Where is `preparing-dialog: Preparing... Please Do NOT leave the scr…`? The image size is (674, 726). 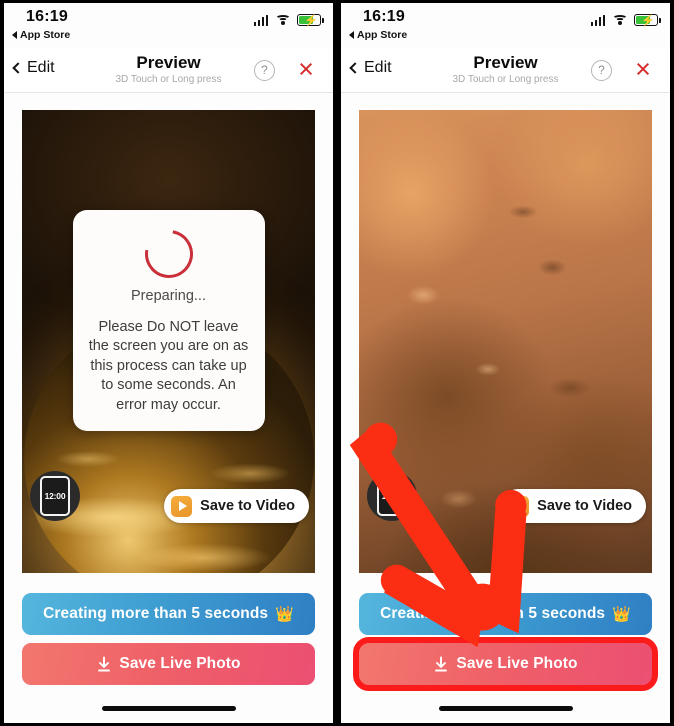 preparing-dialog: Preparing... Please Do NOT leave the scr… is located at coordinates (168, 321).